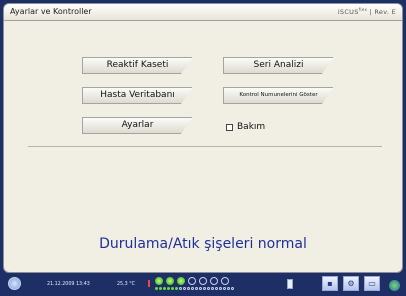 The width and height of the screenshot is (406, 296). I want to click on patient-database-label: Hasta Veritabanı, so click(137, 95).